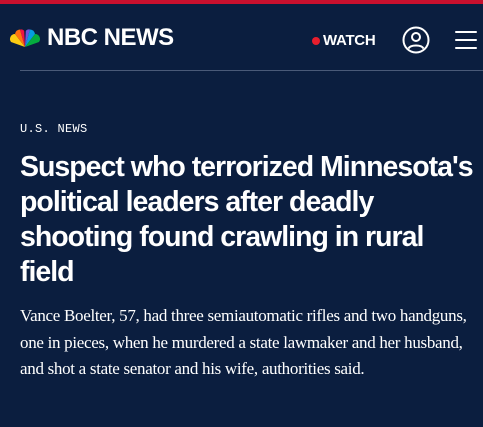 The height and width of the screenshot is (427, 483). I want to click on logo-text: NBC NEWS, so click(110, 37).